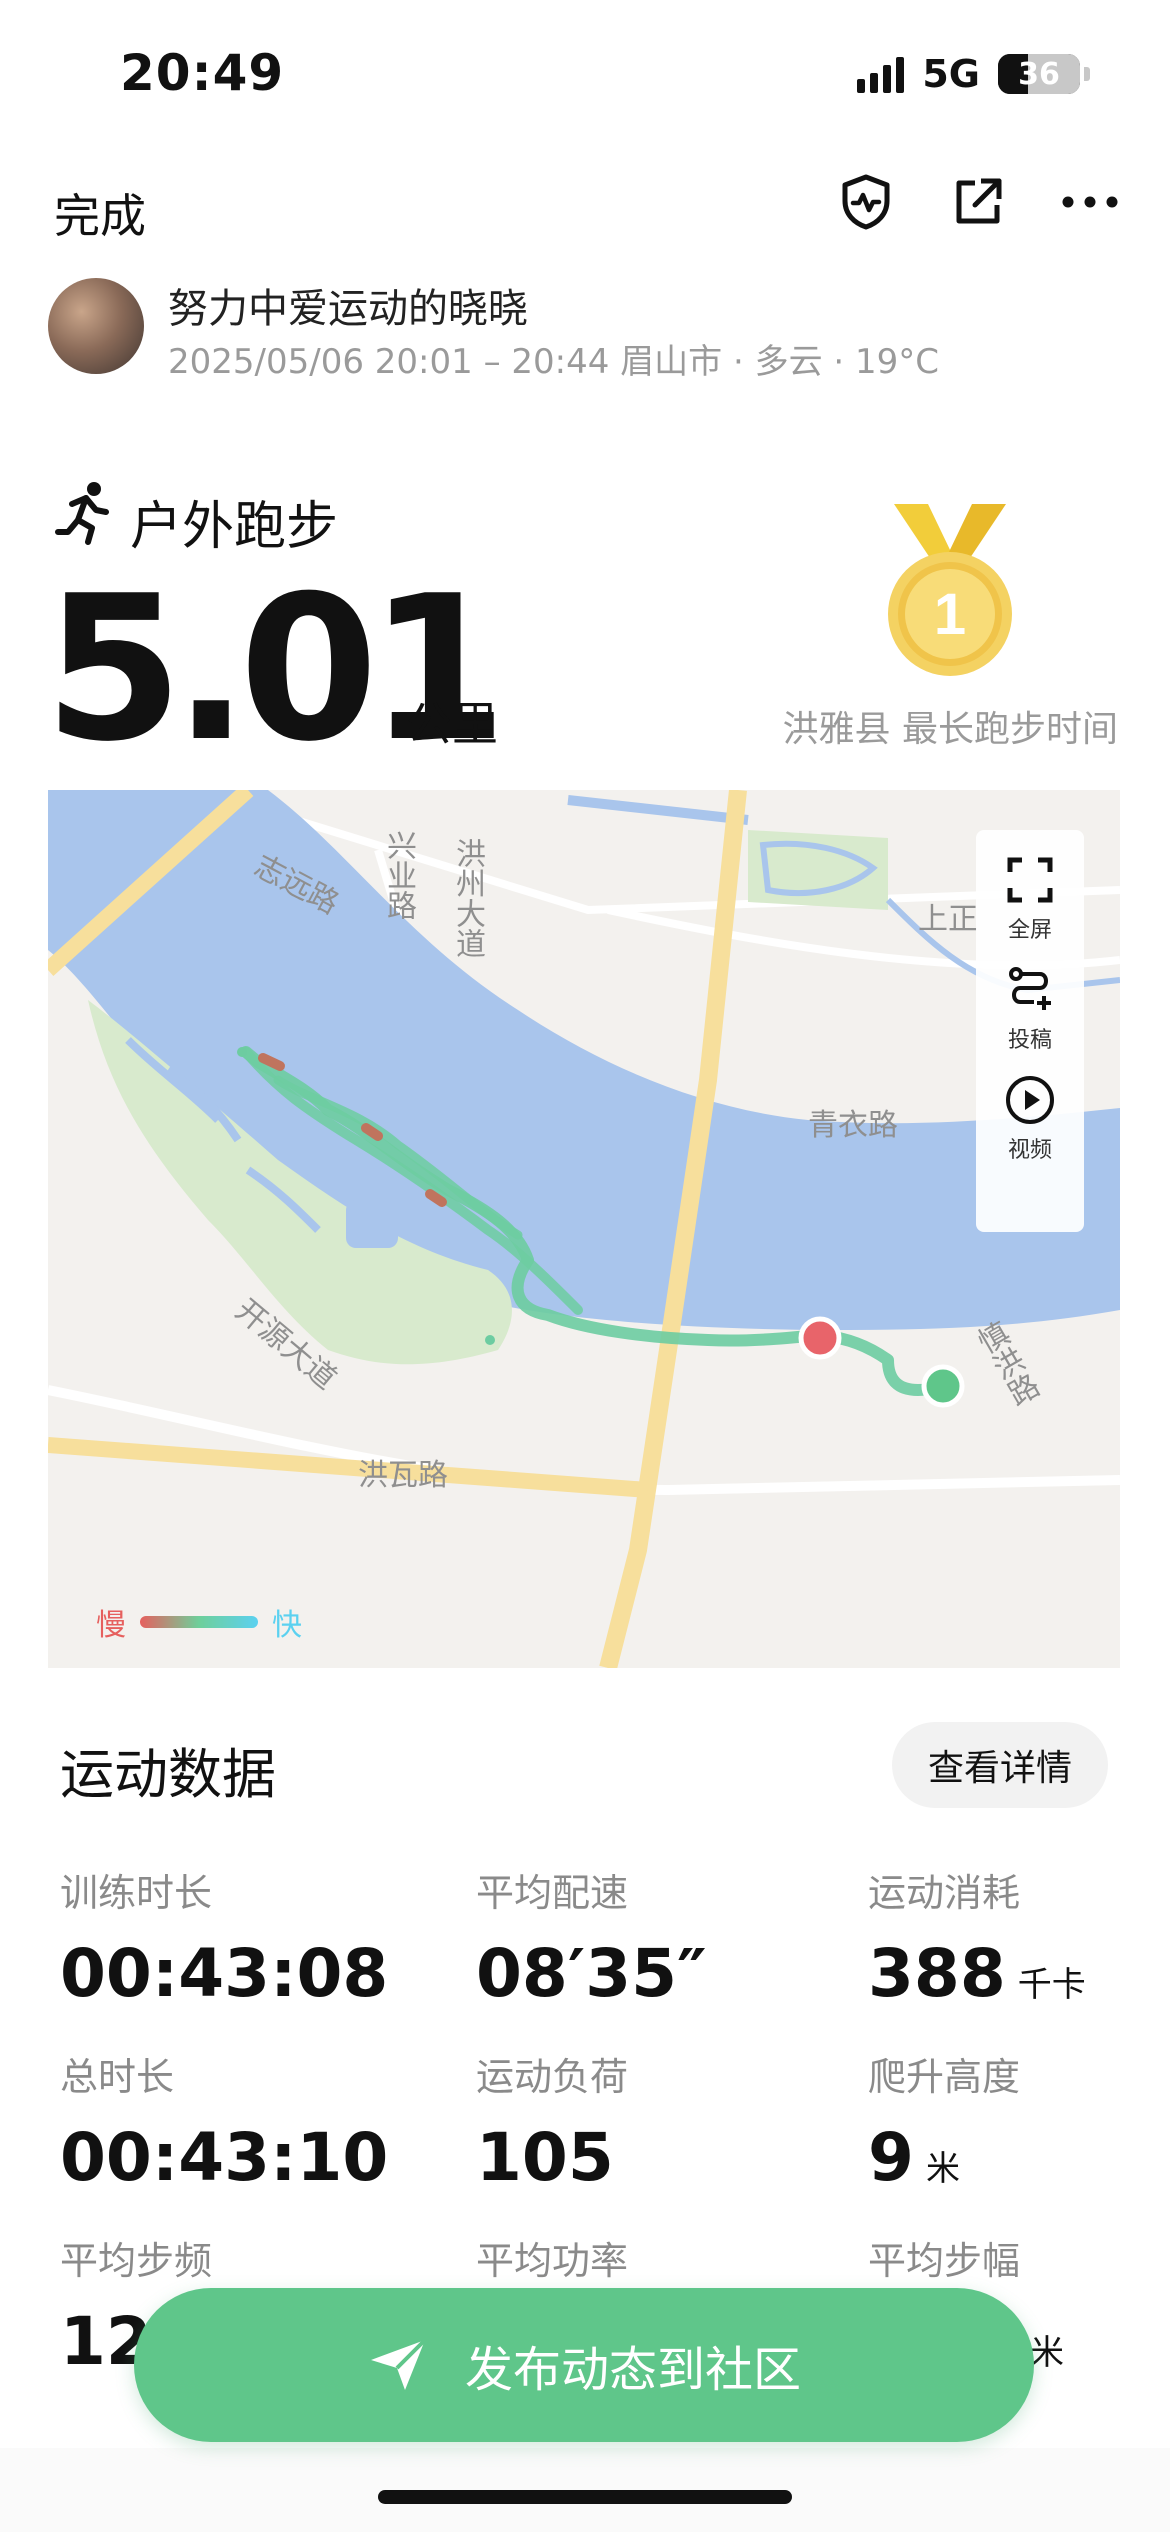  I want to click on stat-calories: 运动消耗 388 千卡, so click(977, 1937).